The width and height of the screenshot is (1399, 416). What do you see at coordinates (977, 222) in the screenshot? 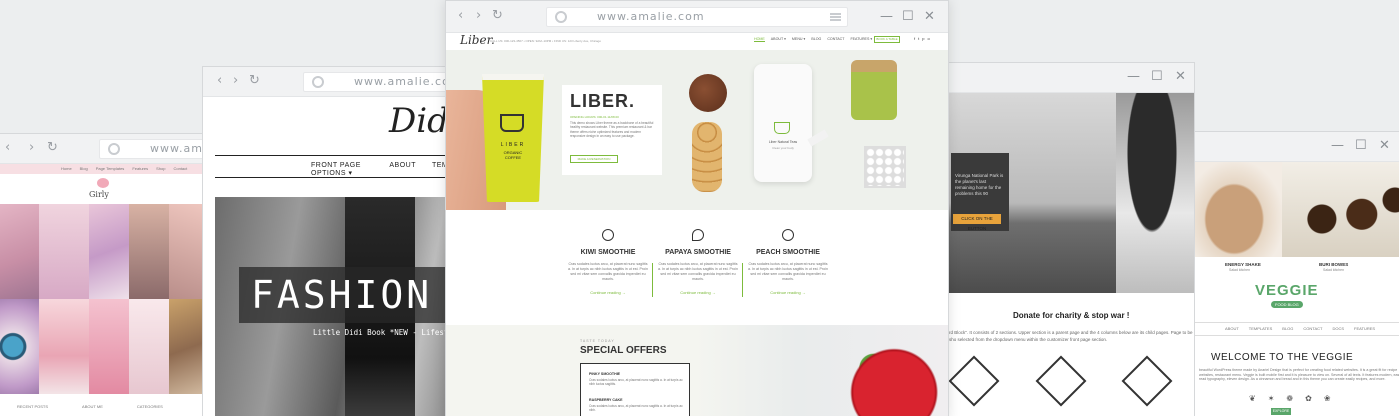
I see `hero-button: CLICK ON THE BUTTON` at bounding box center [977, 222].